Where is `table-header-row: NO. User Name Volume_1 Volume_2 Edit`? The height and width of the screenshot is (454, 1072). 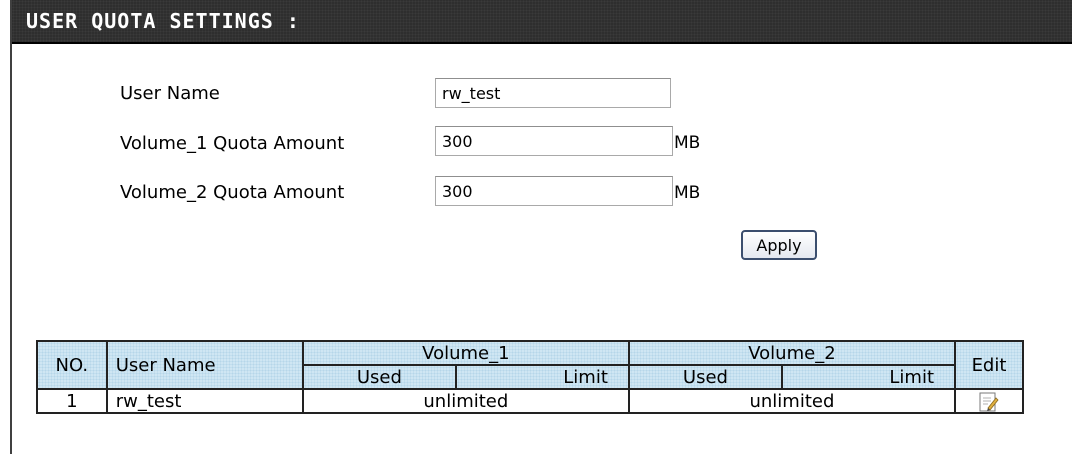 table-header-row: NO. User Name Volume_1 Volume_2 Edit is located at coordinates (530, 365).